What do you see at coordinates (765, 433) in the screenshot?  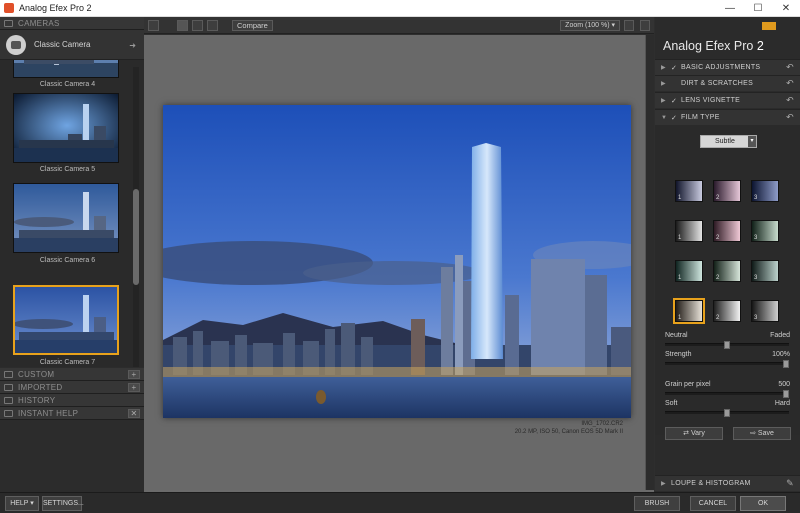 I see `save-label: Save` at bounding box center [765, 433].